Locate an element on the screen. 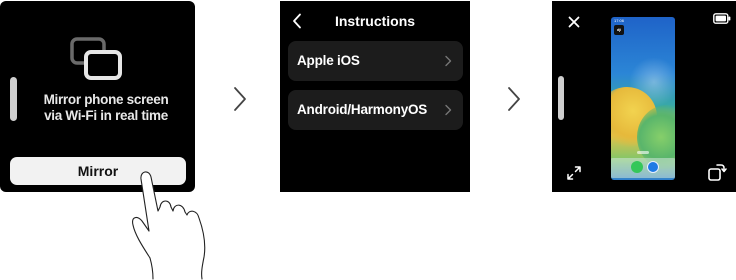 The image size is (736, 280). list-item-label: Android/HarmonyOS is located at coordinates (362, 109).